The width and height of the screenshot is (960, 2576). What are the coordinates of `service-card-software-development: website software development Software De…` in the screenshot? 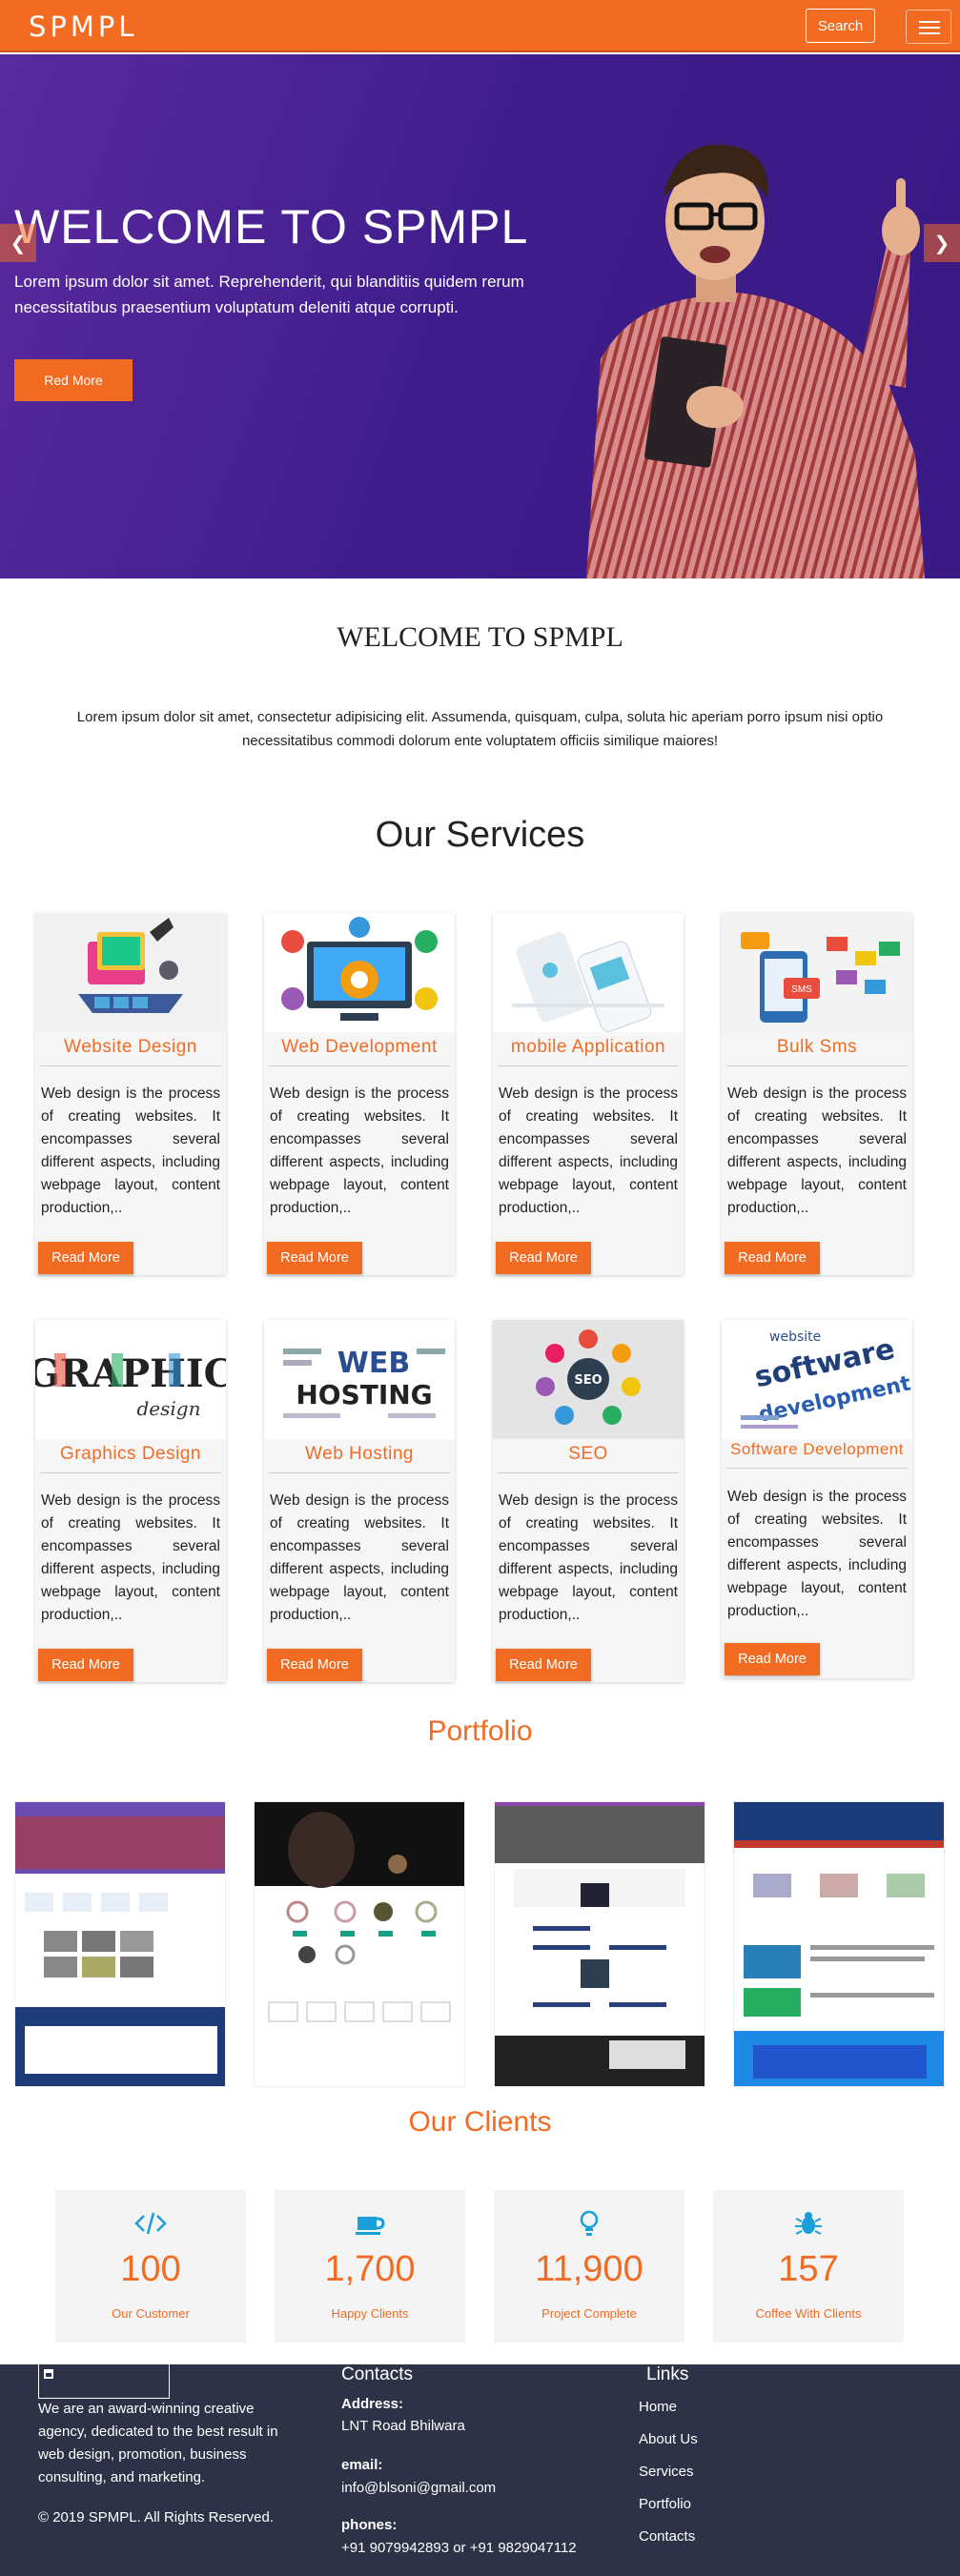 It's located at (818, 1499).